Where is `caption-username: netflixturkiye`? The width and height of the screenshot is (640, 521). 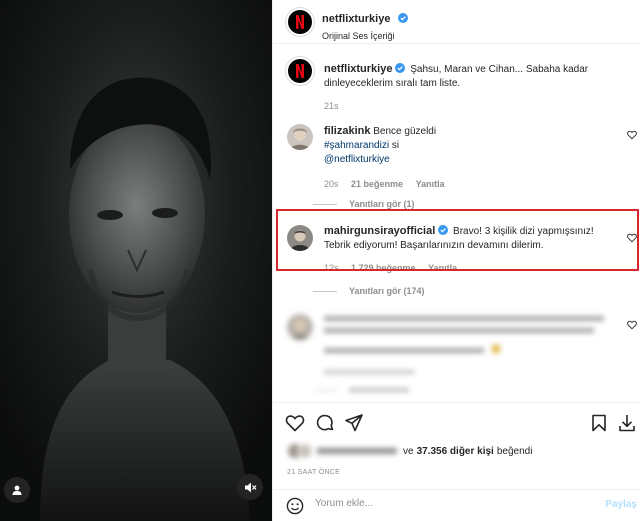
caption-username: netflixturkiye is located at coordinates (358, 69).